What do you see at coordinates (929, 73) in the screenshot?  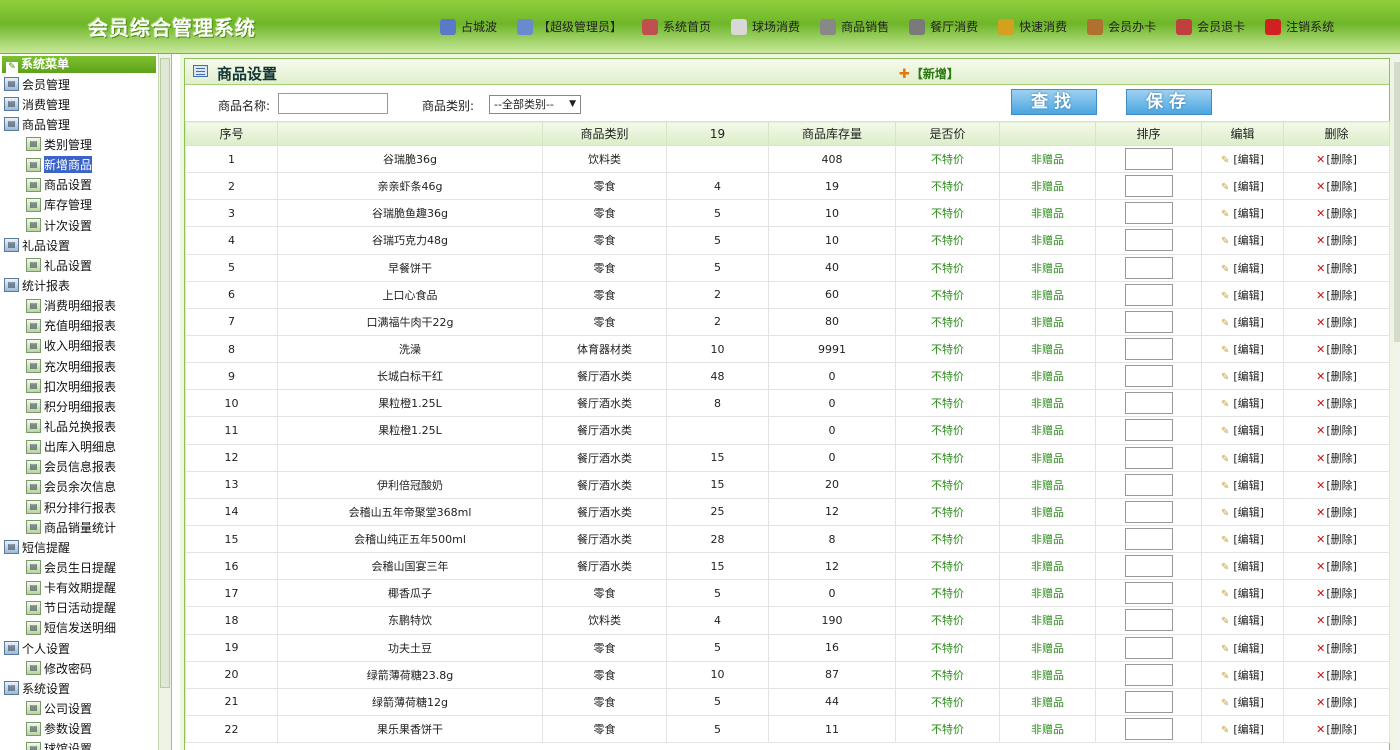 I see `add-new-link: ✚【新增】` at bounding box center [929, 73].